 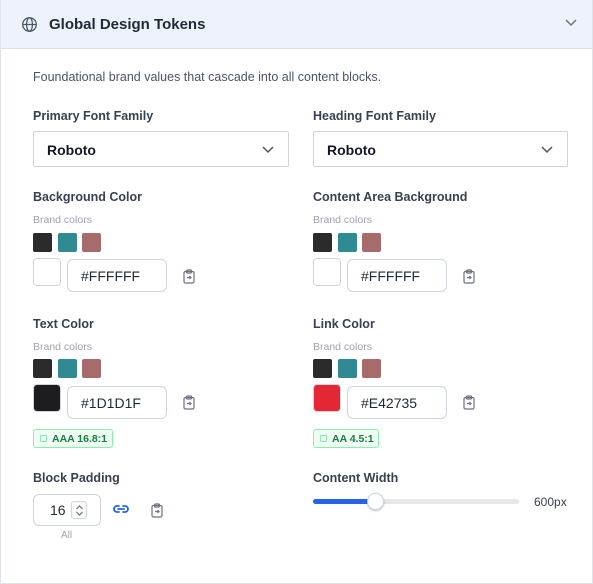 What do you see at coordinates (375, 501) in the screenshot?
I see `content-width-slider-thumb` at bounding box center [375, 501].